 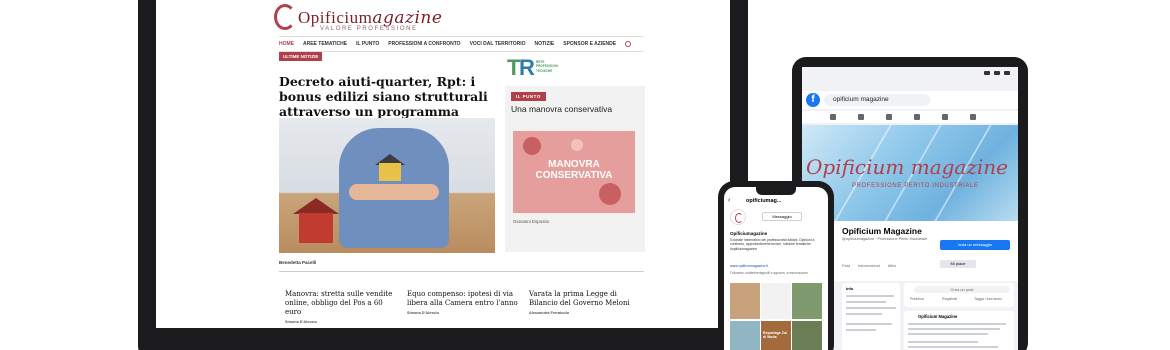 I want to click on site-tagline: VALORE PROFESSIONE, so click(x=369, y=29).